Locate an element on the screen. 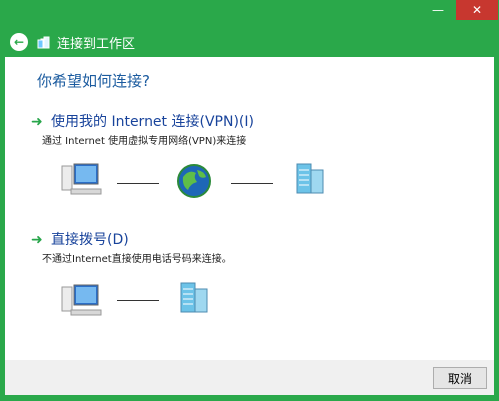  dialup-option-description: 不通过Internet直接使用电话号码来连接。 is located at coordinates (137, 259).